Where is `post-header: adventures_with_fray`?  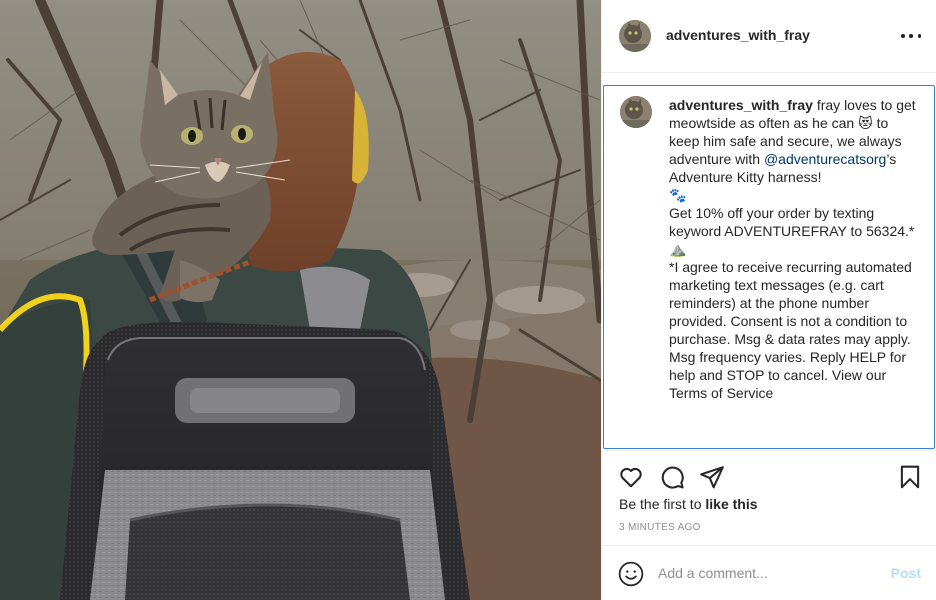
post-header: adventures_with_fray is located at coordinates (769, 36).